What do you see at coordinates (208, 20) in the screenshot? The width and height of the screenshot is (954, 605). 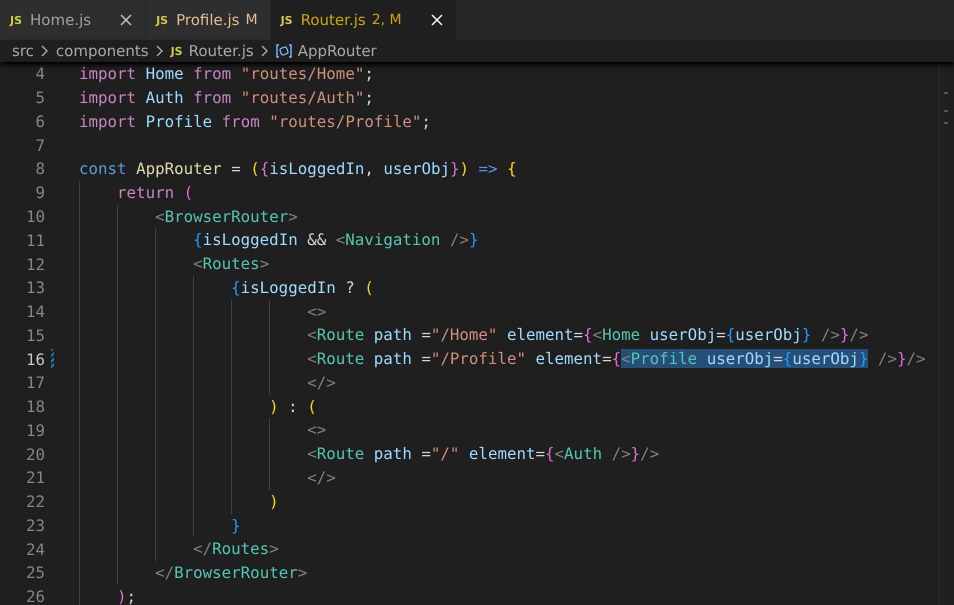 I see `editor-tab: JS Profile.js M` at bounding box center [208, 20].